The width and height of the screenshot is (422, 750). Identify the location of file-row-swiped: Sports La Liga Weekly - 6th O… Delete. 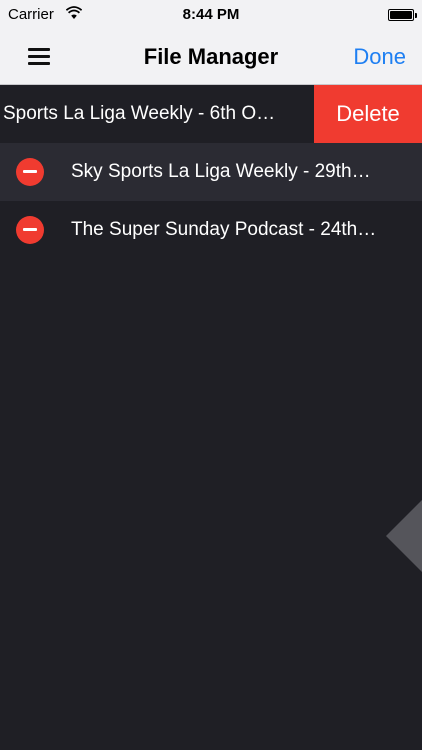
(211, 114).